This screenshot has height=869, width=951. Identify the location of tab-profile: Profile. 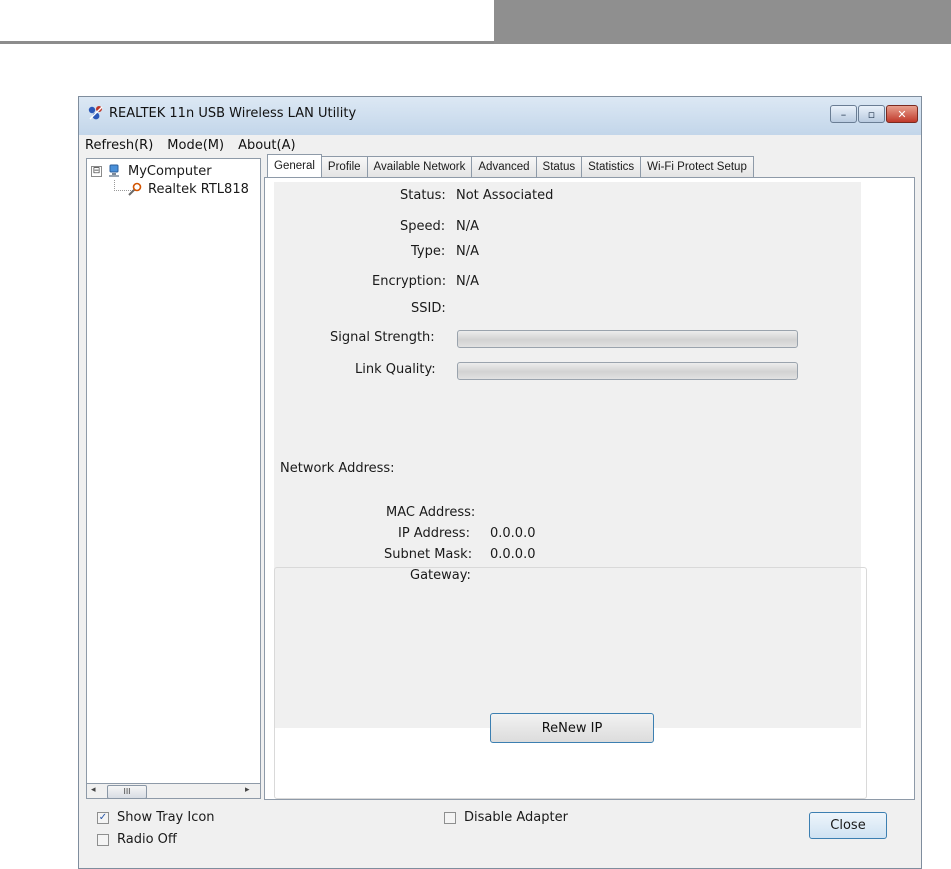
(344, 166).